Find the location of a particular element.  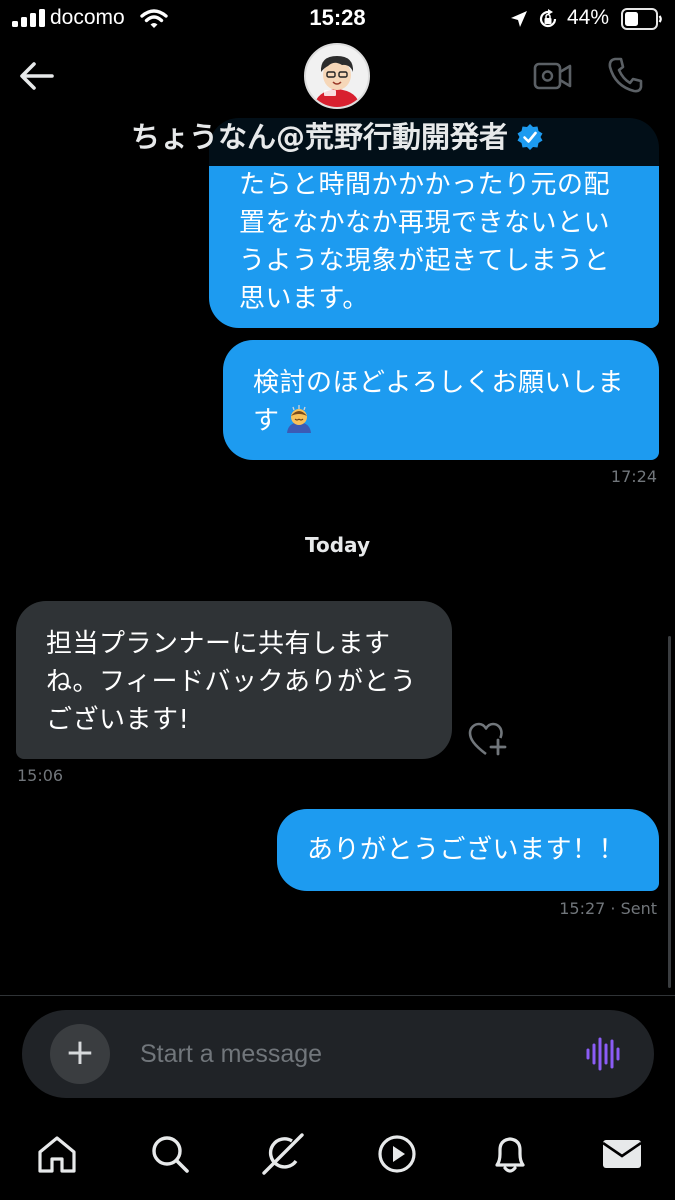

message-input is located at coordinates (350, 1054).